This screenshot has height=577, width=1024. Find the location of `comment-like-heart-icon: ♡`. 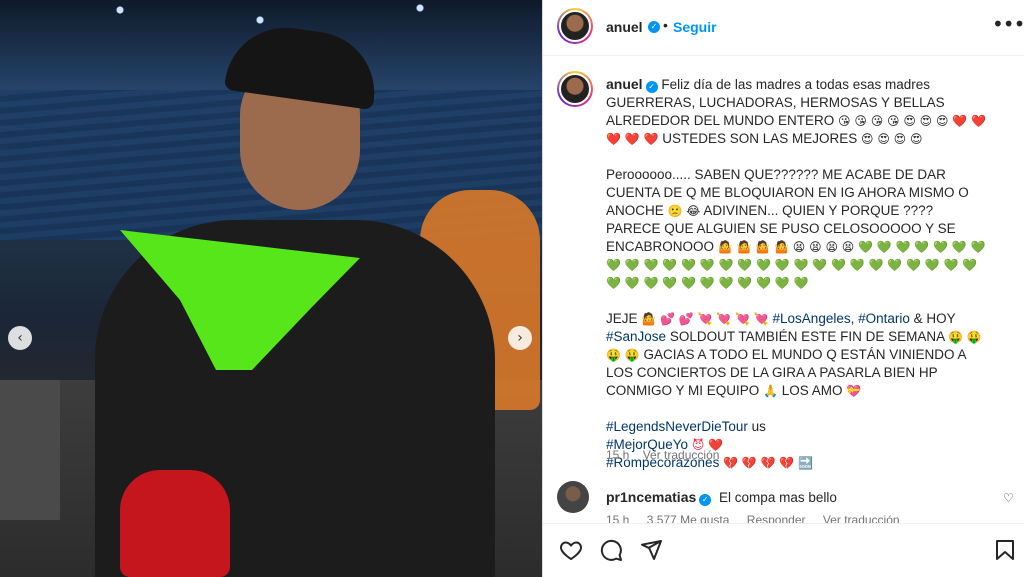

comment-like-heart-icon: ♡ is located at coordinates (1008, 498).